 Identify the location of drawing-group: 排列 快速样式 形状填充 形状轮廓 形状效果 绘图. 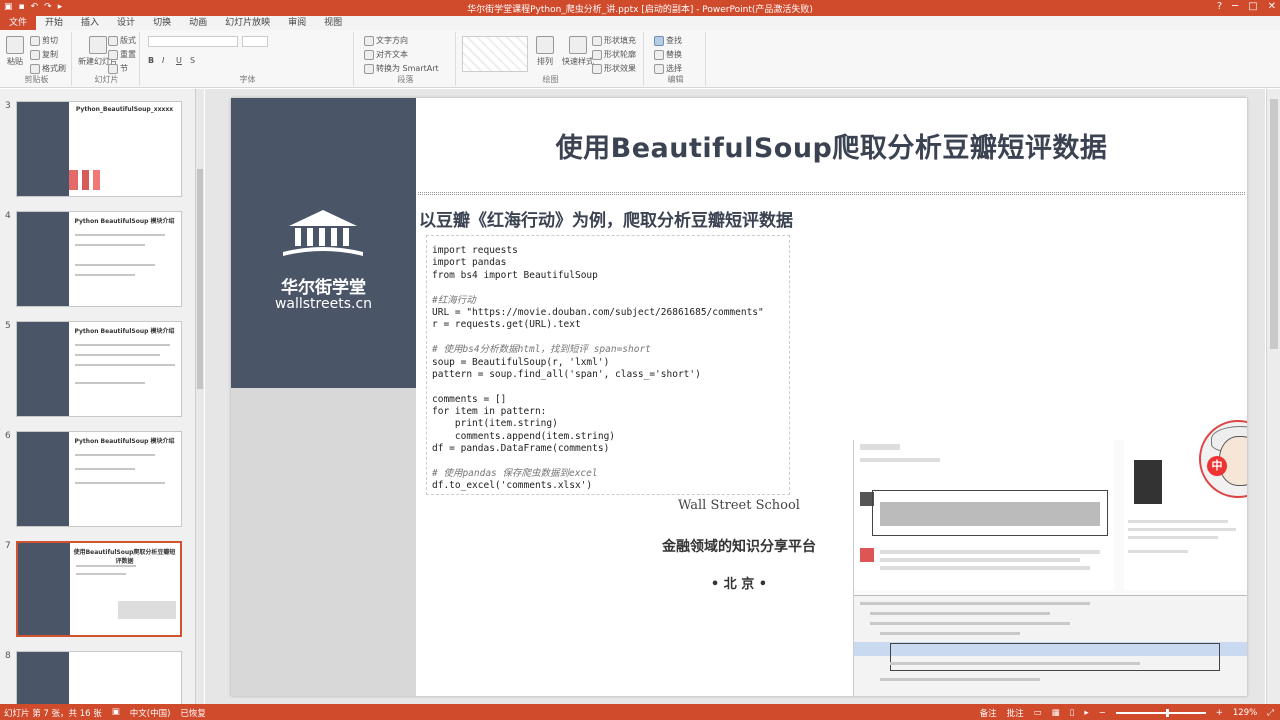
(551, 59).